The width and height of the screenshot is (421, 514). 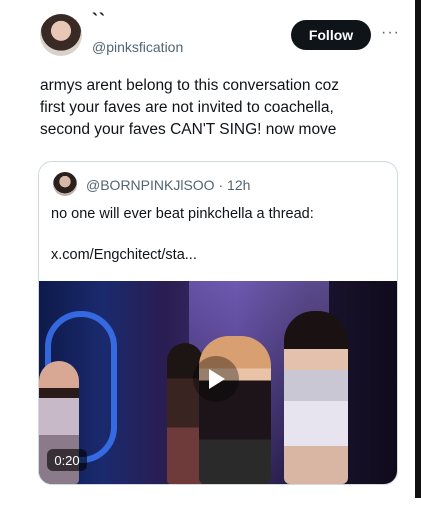 What do you see at coordinates (331, 35) in the screenshot?
I see `follow-button: Follow` at bounding box center [331, 35].